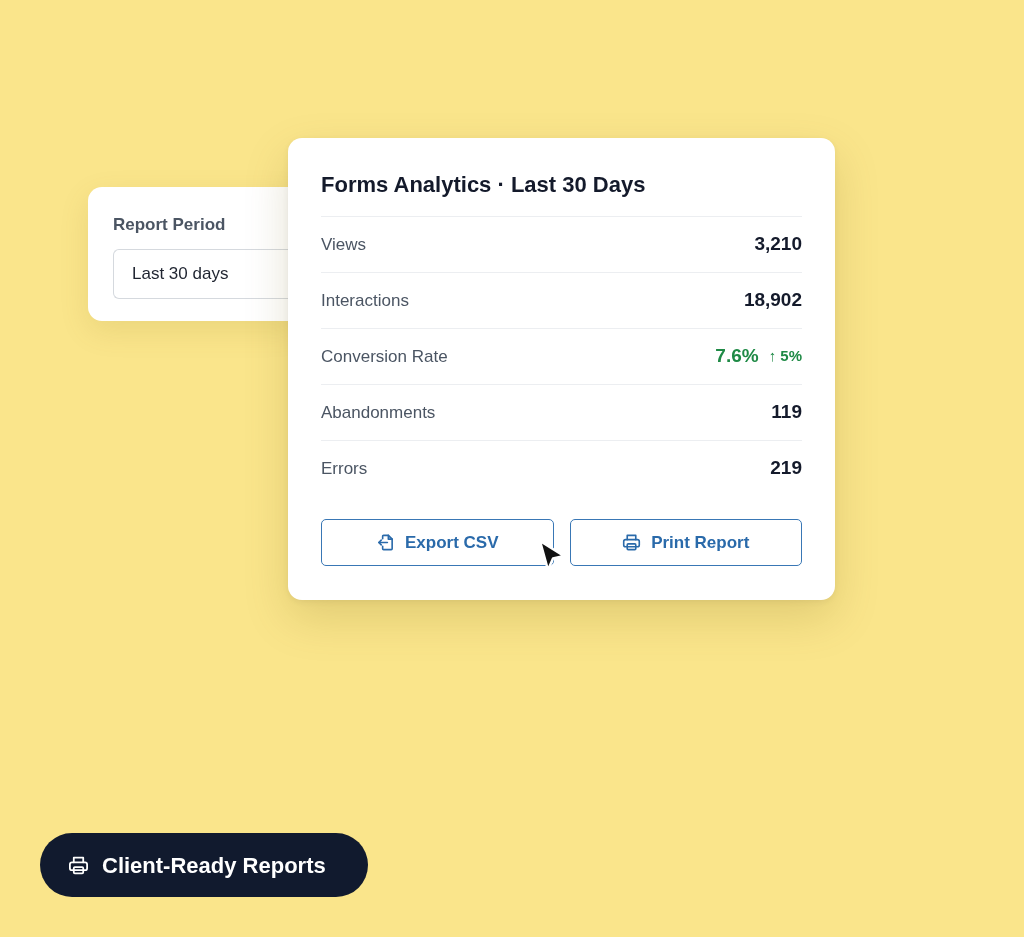  What do you see at coordinates (214, 865) in the screenshot?
I see `pill-label: Client-Ready Reports` at bounding box center [214, 865].